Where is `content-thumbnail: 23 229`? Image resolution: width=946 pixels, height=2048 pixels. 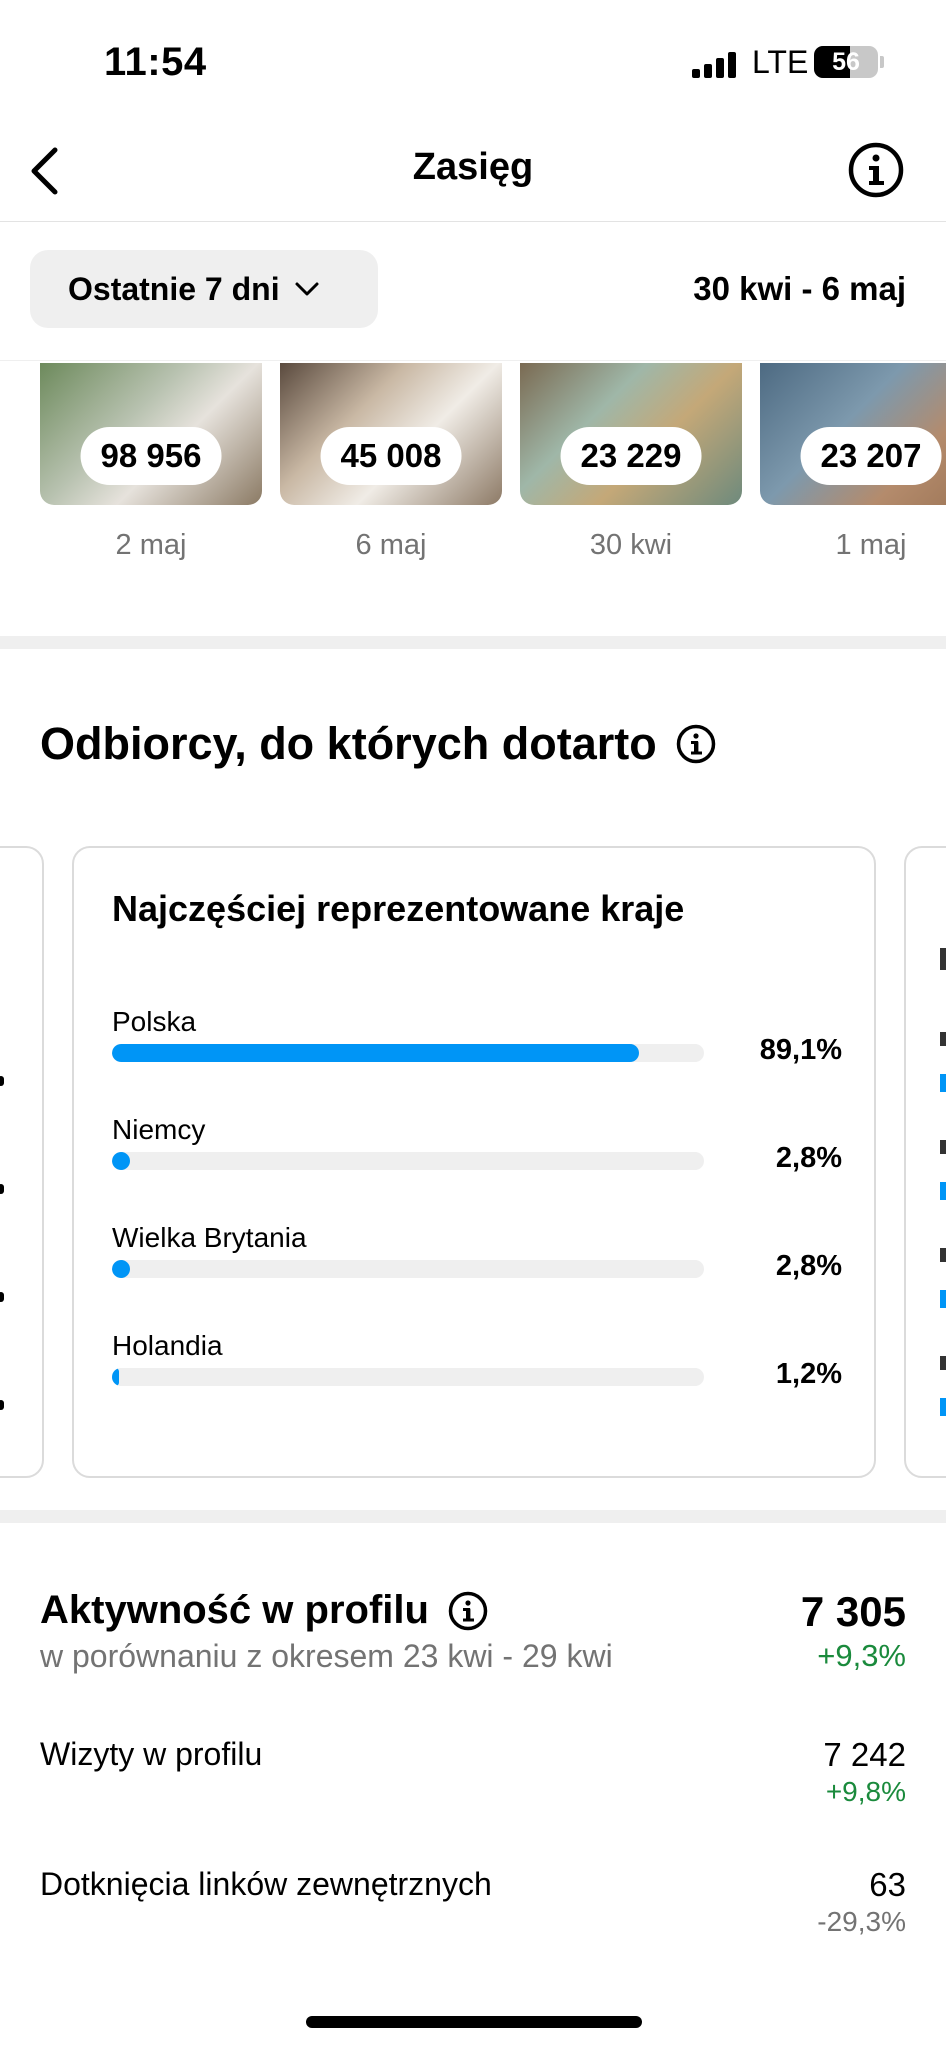 content-thumbnail: 23 229 is located at coordinates (631, 434).